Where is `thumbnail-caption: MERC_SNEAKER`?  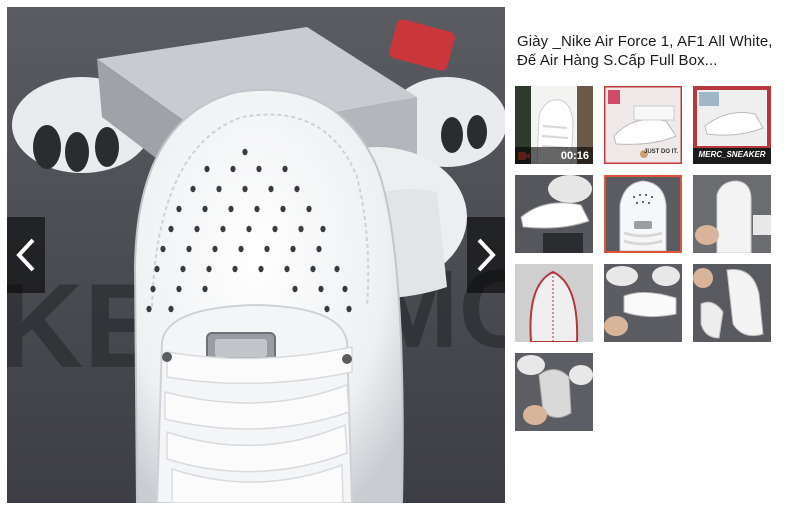
thumbnail-caption: MERC_SNEAKER is located at coordinates (732, 154).